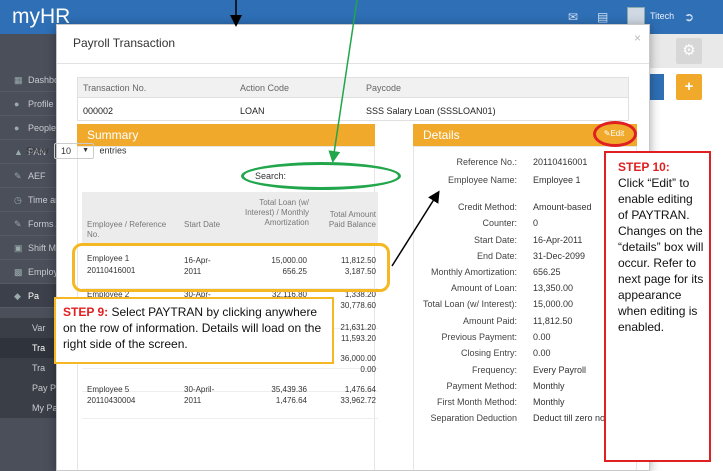 This screenshot has width=723, height=471. What do you see at coordinates (557, 180) in the screenshot?
I see `detail-value: Employee 1` at bounding box center [557, 180].